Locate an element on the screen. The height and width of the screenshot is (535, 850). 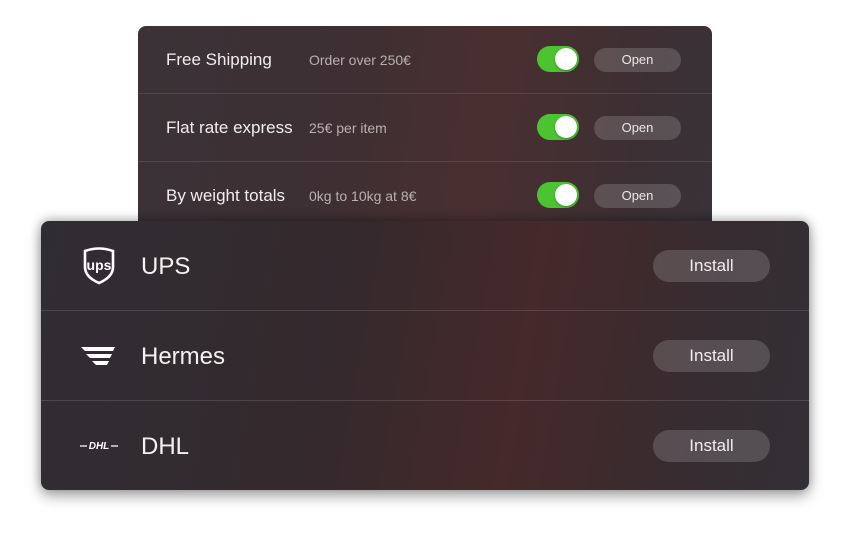
install-dhl-button: Install is located at coordinates (711, 446).